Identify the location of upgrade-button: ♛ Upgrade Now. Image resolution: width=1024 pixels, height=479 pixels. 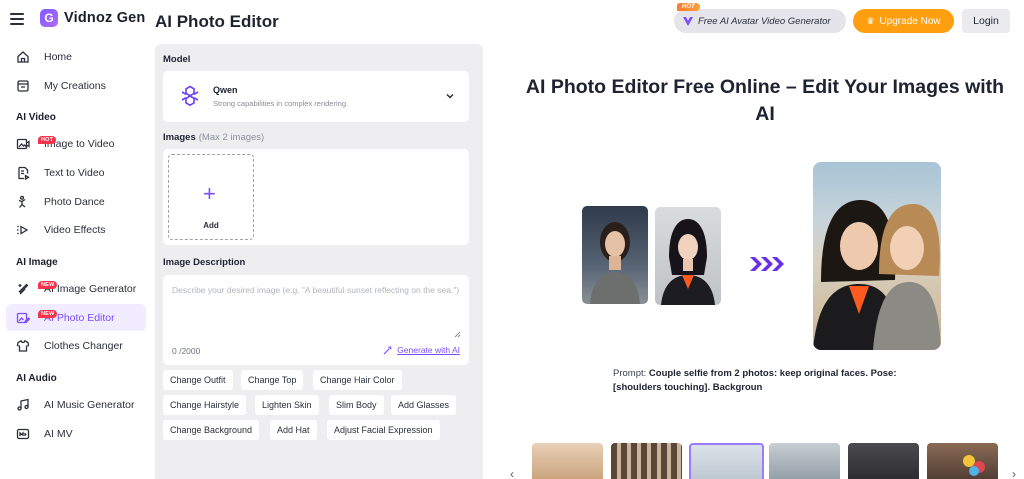
(903, 21).